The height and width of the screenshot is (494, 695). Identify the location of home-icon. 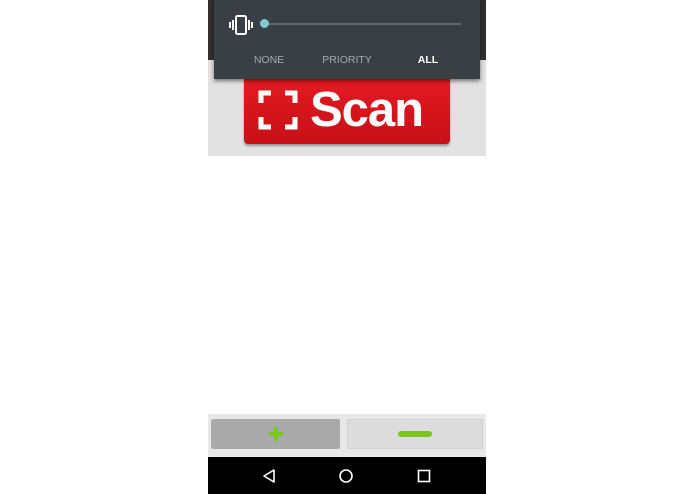
(346, 476).